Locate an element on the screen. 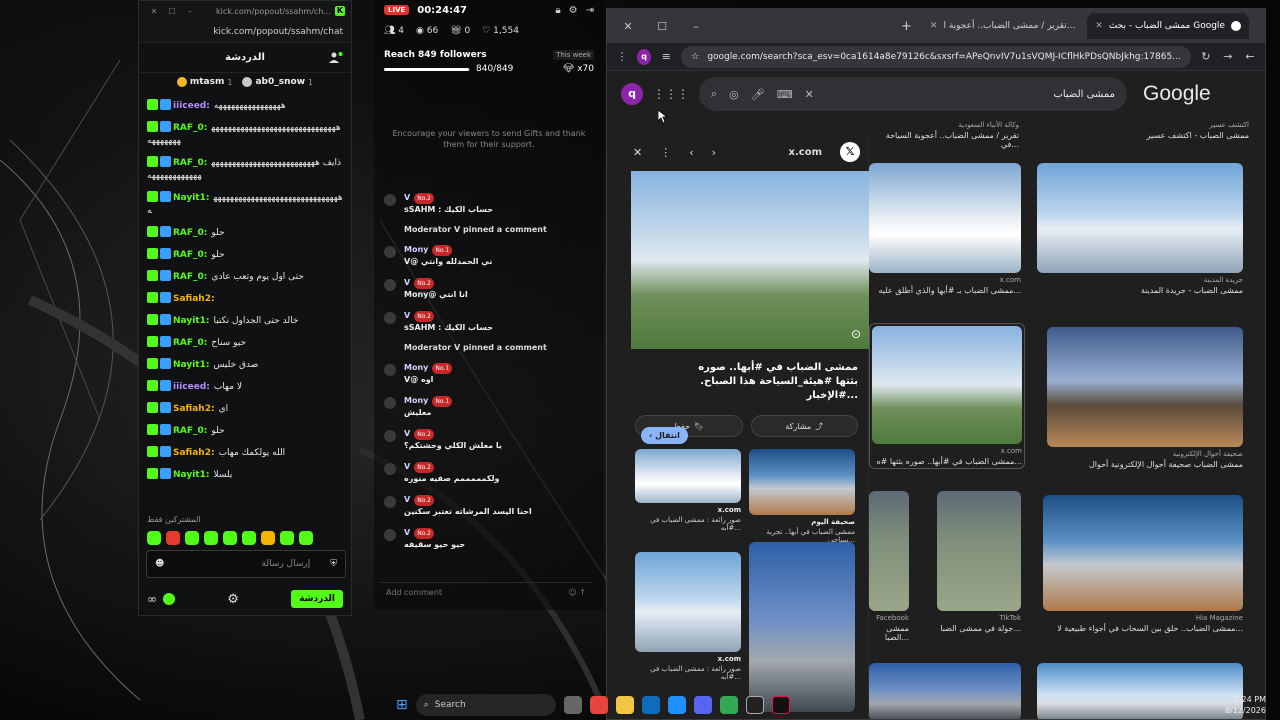  overlay-comment: V No.2 حيو حيو سقيفه is located at coordinates (491, 538).